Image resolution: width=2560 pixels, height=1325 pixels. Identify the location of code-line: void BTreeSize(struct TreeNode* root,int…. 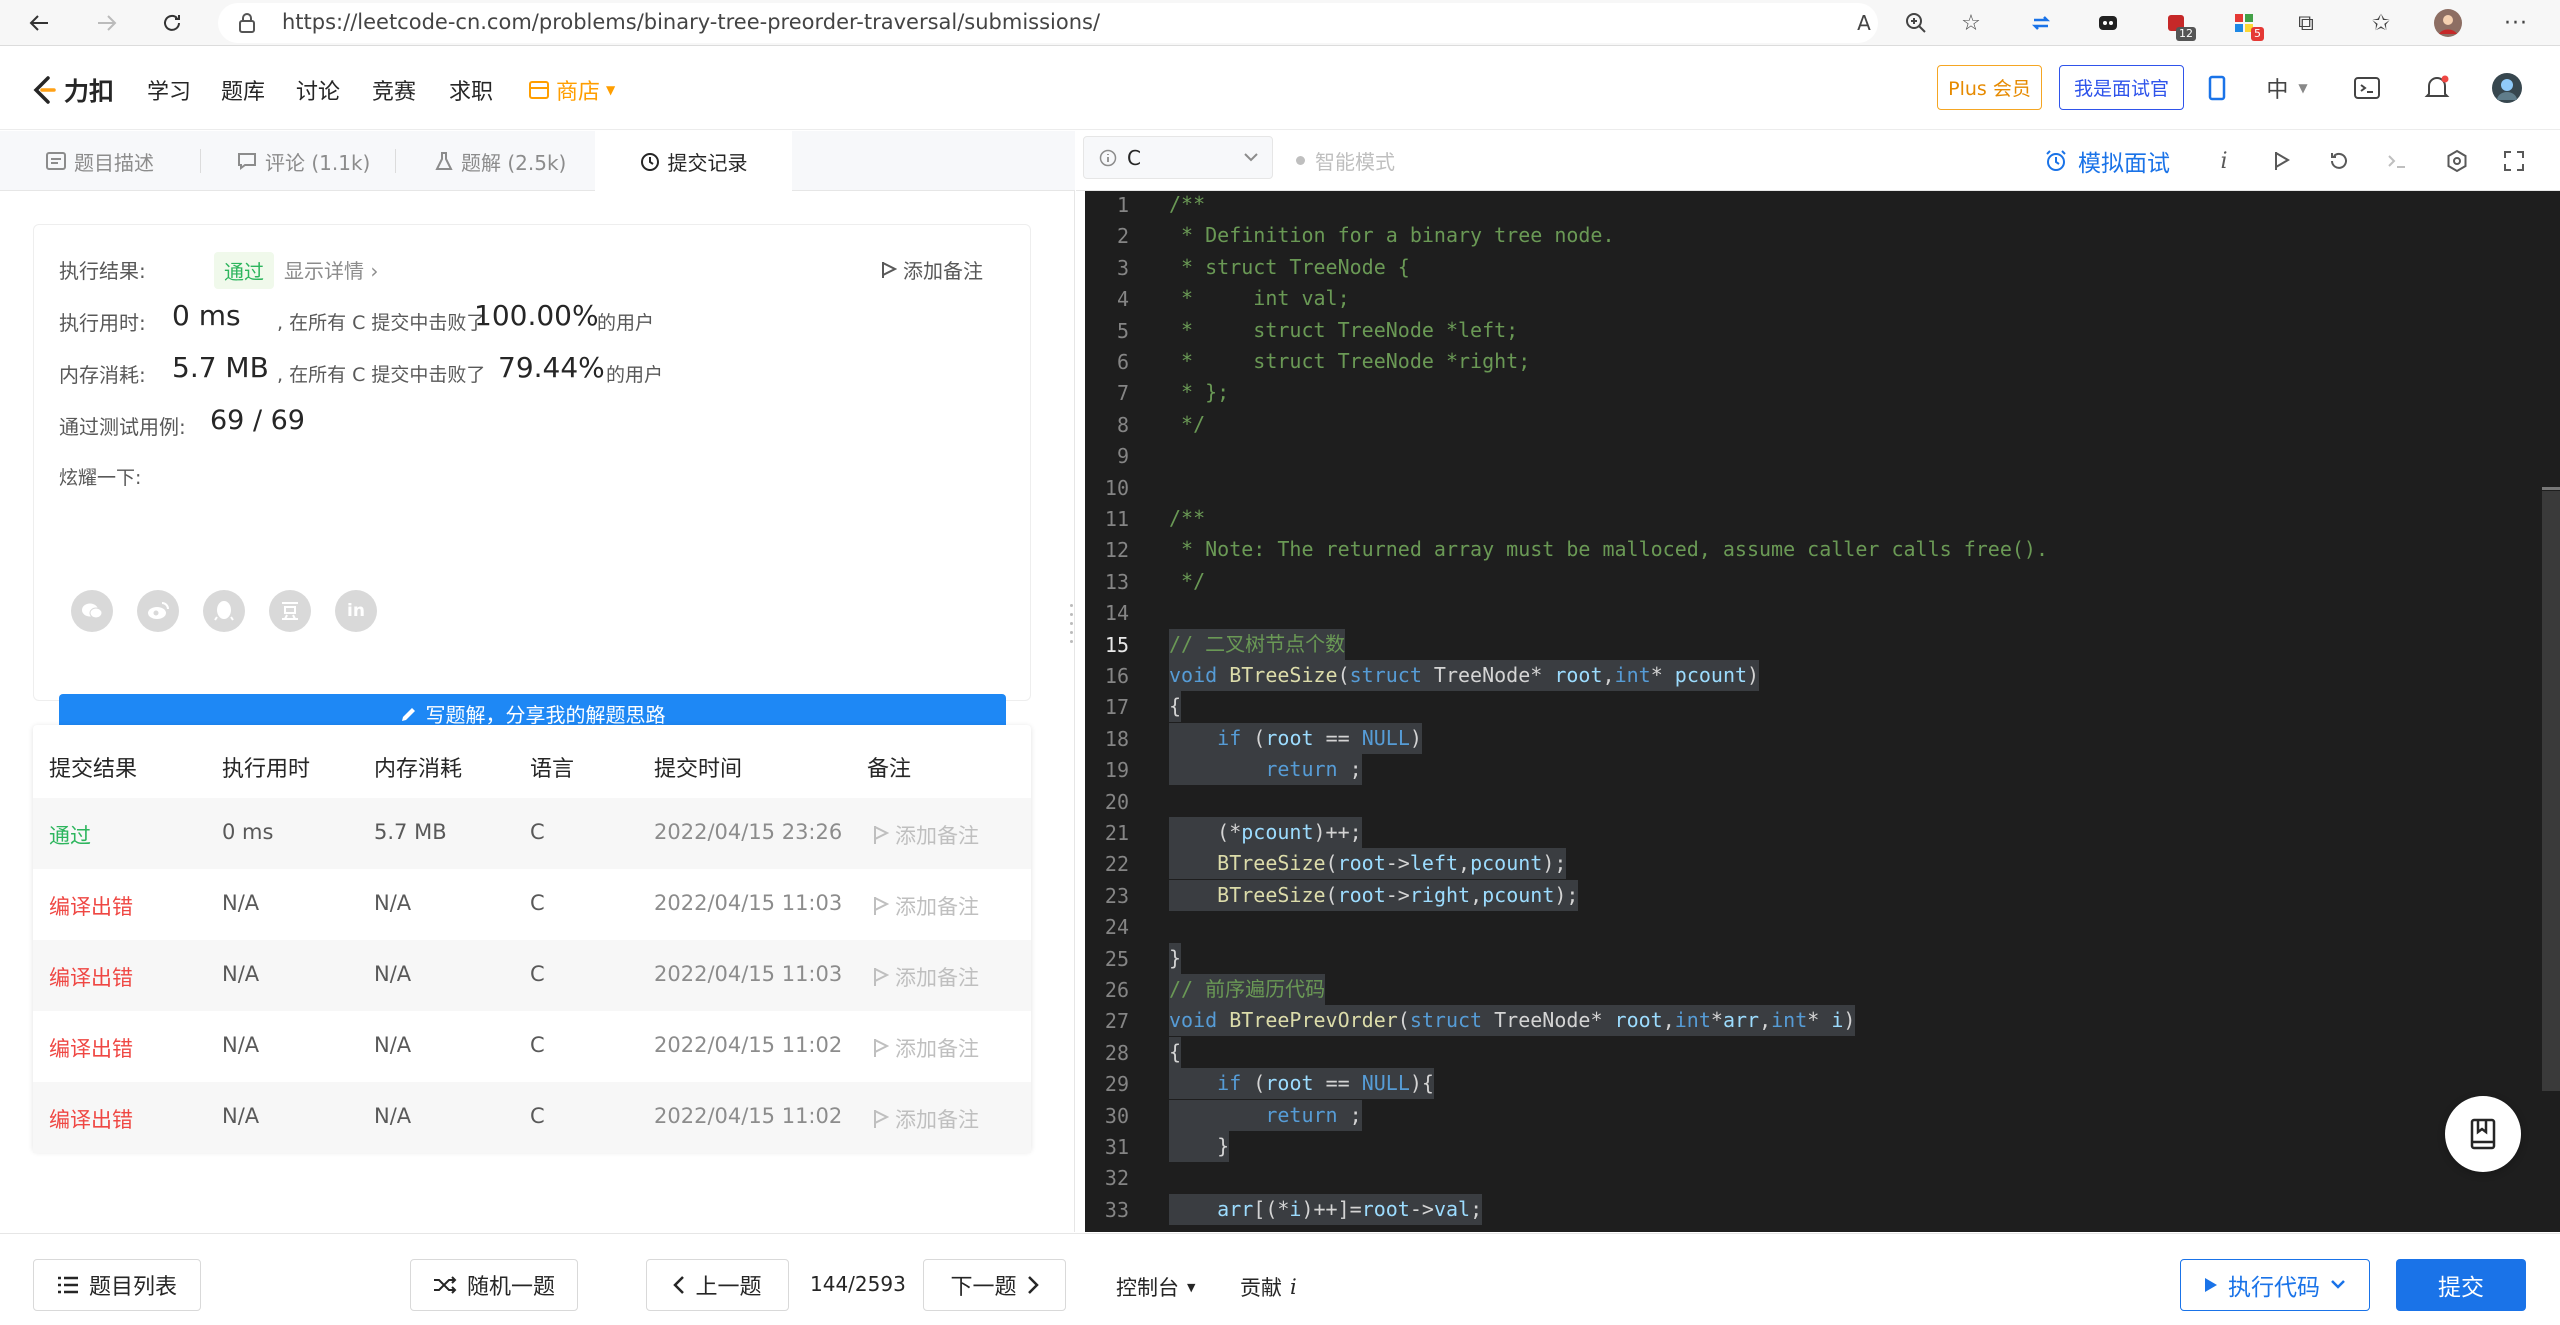
(1464, 675).